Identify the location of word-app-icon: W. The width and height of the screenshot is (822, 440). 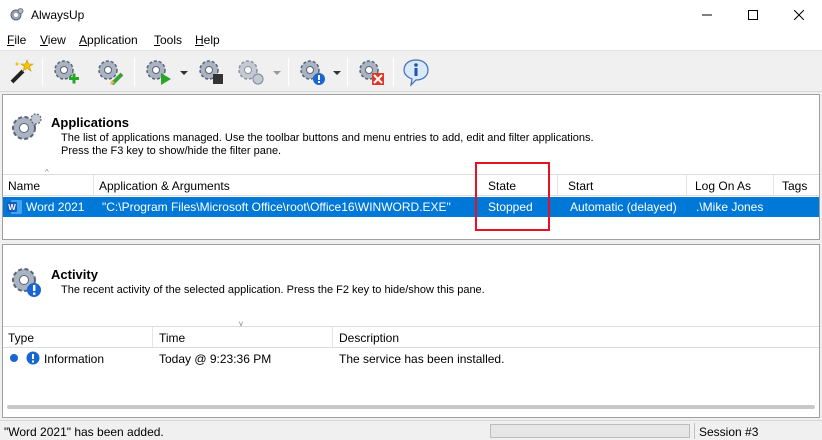
(14, 207).